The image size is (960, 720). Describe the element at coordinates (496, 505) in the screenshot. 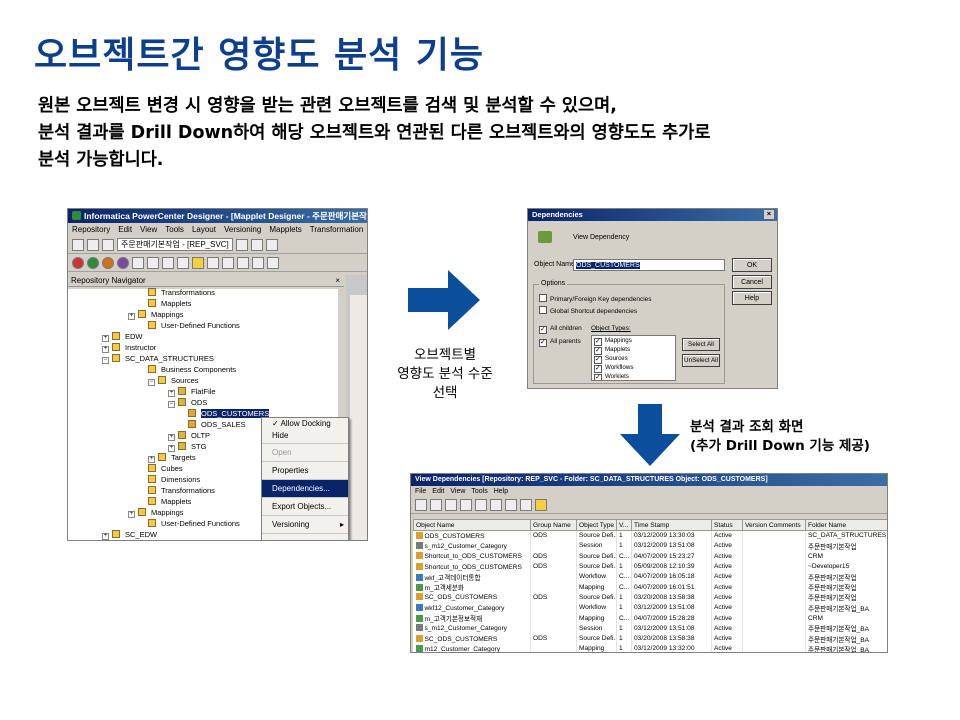

I see `compare-icon` at that location.